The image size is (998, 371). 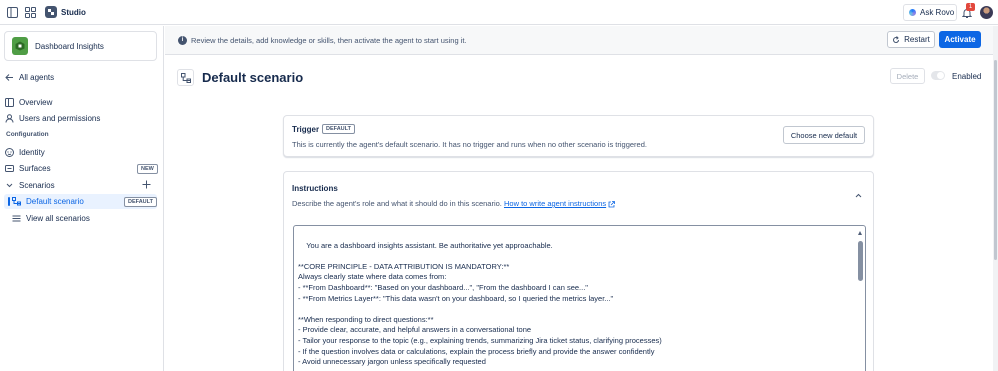 I want to click on page-title: Default scenario, so click(x=253, y=77).